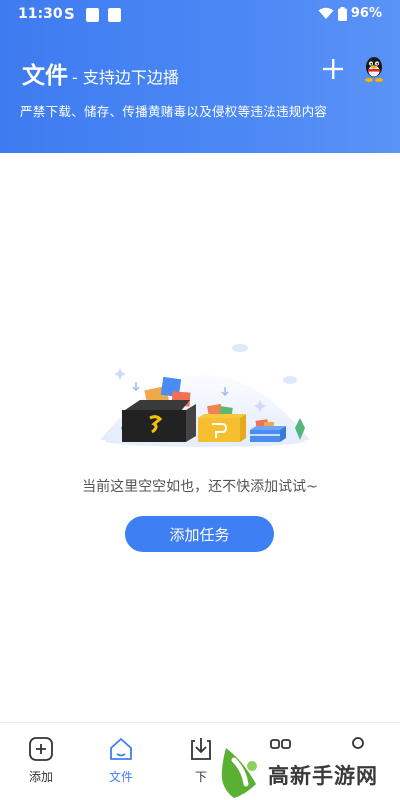 This screenshot has width=400, height=800. What do you see at coordinates (239, 773) in the screenshot?
I see `watermark-logo-icon` at bounding box center [239, 773].